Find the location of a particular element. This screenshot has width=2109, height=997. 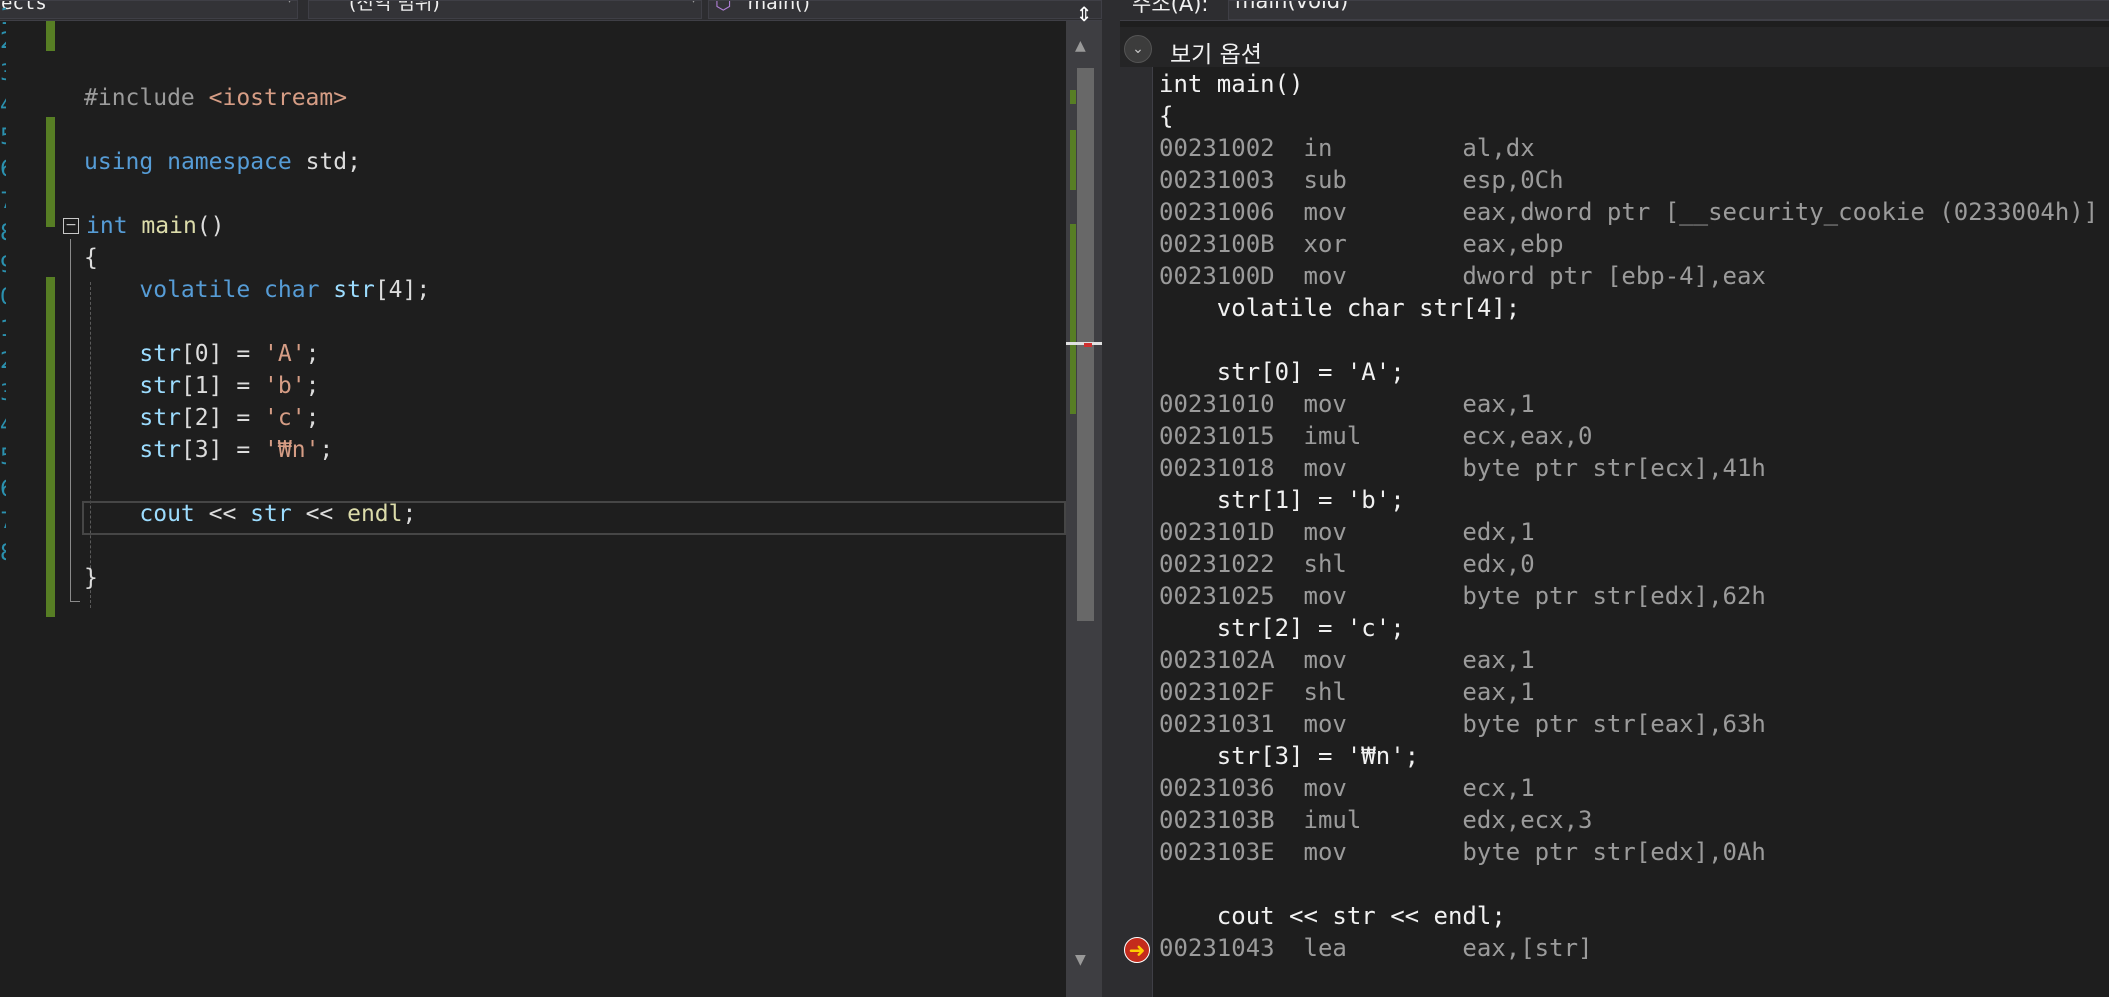

breakpoint-indicator: ➜ is located at coordinates (1137, 950).